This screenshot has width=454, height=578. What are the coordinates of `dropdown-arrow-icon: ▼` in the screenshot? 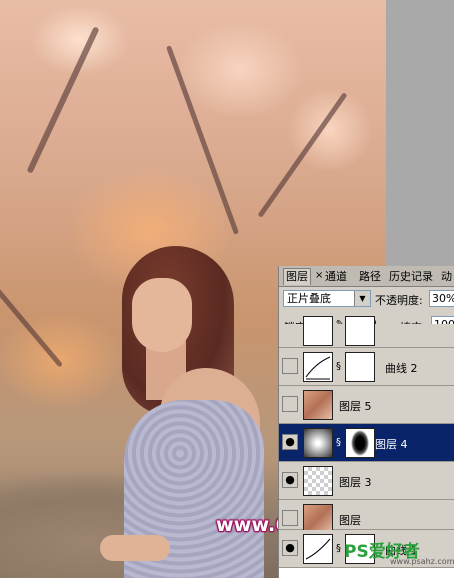 It's located at (362, 298).